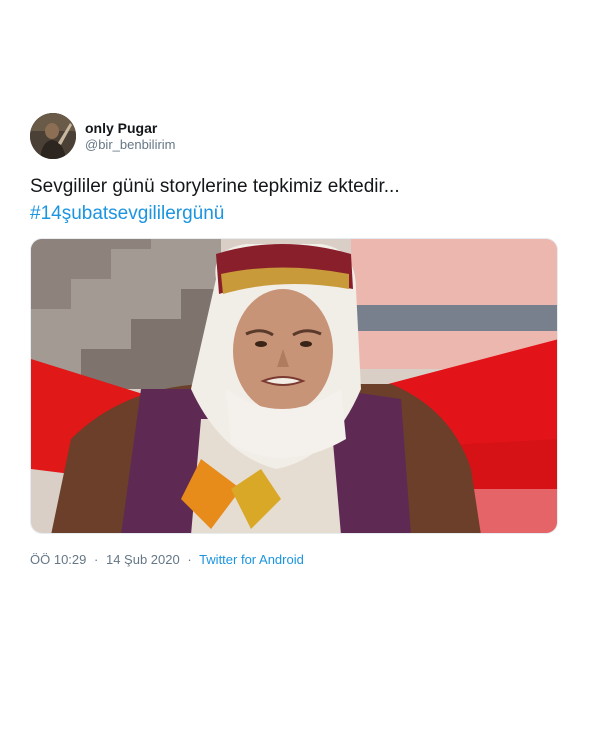  What do you see at coordinates (143, 559) in the screenshot?
I see `tweet-date: 14 Şub 2020` at bounding box center [143, 559].